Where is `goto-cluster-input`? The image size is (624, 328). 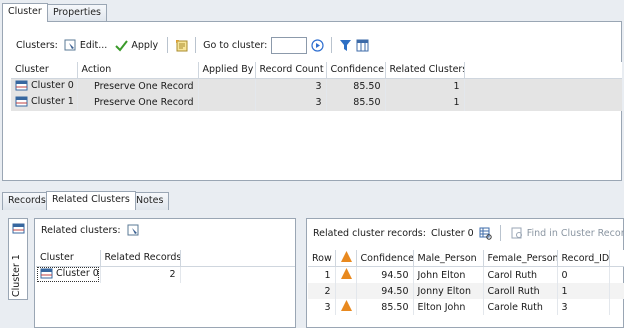 goto-cluster-input is located at coordinates (289, 45).